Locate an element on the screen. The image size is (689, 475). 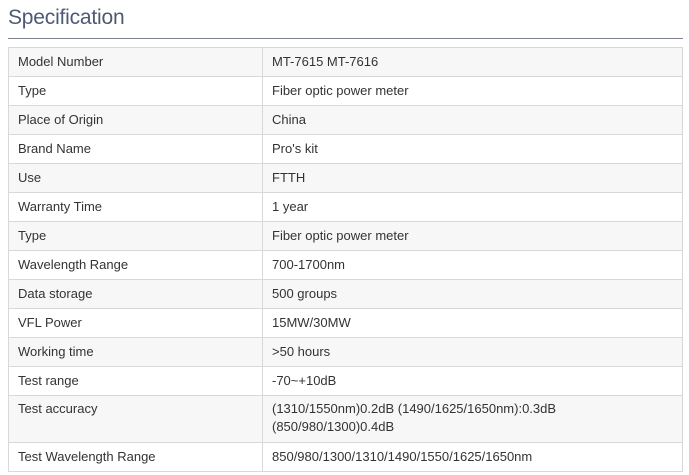
spec-key: Place of Origin is located at coordinates (135, 120).